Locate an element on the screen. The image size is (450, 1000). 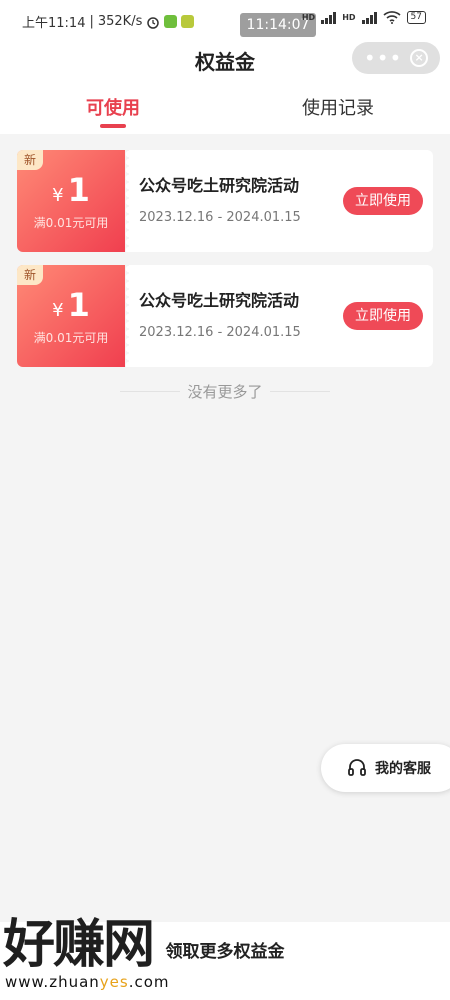
more-icon: ••• is located at coordinates (383, 58).